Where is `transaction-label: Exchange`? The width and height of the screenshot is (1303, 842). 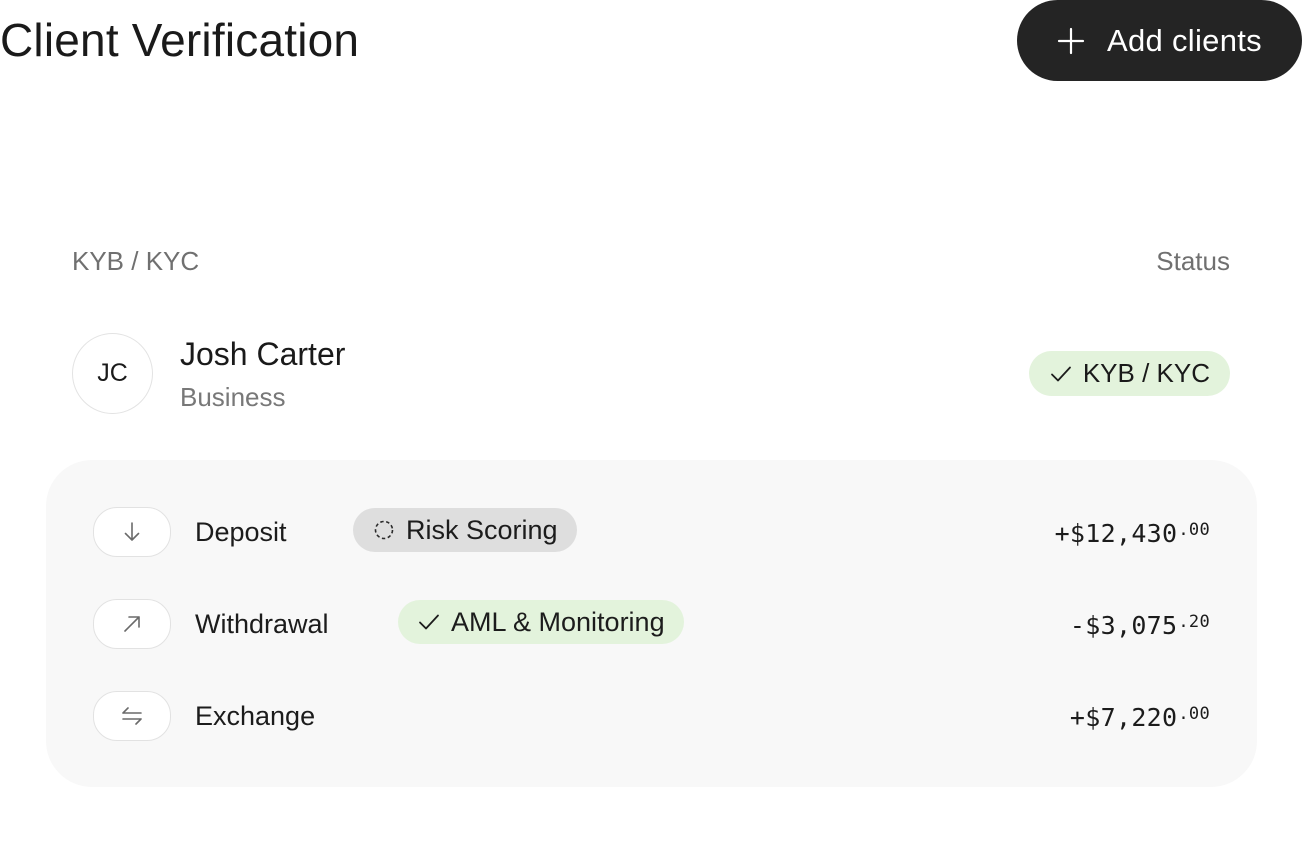
transaction-label: Exchange is located at coordinates (255, 716).